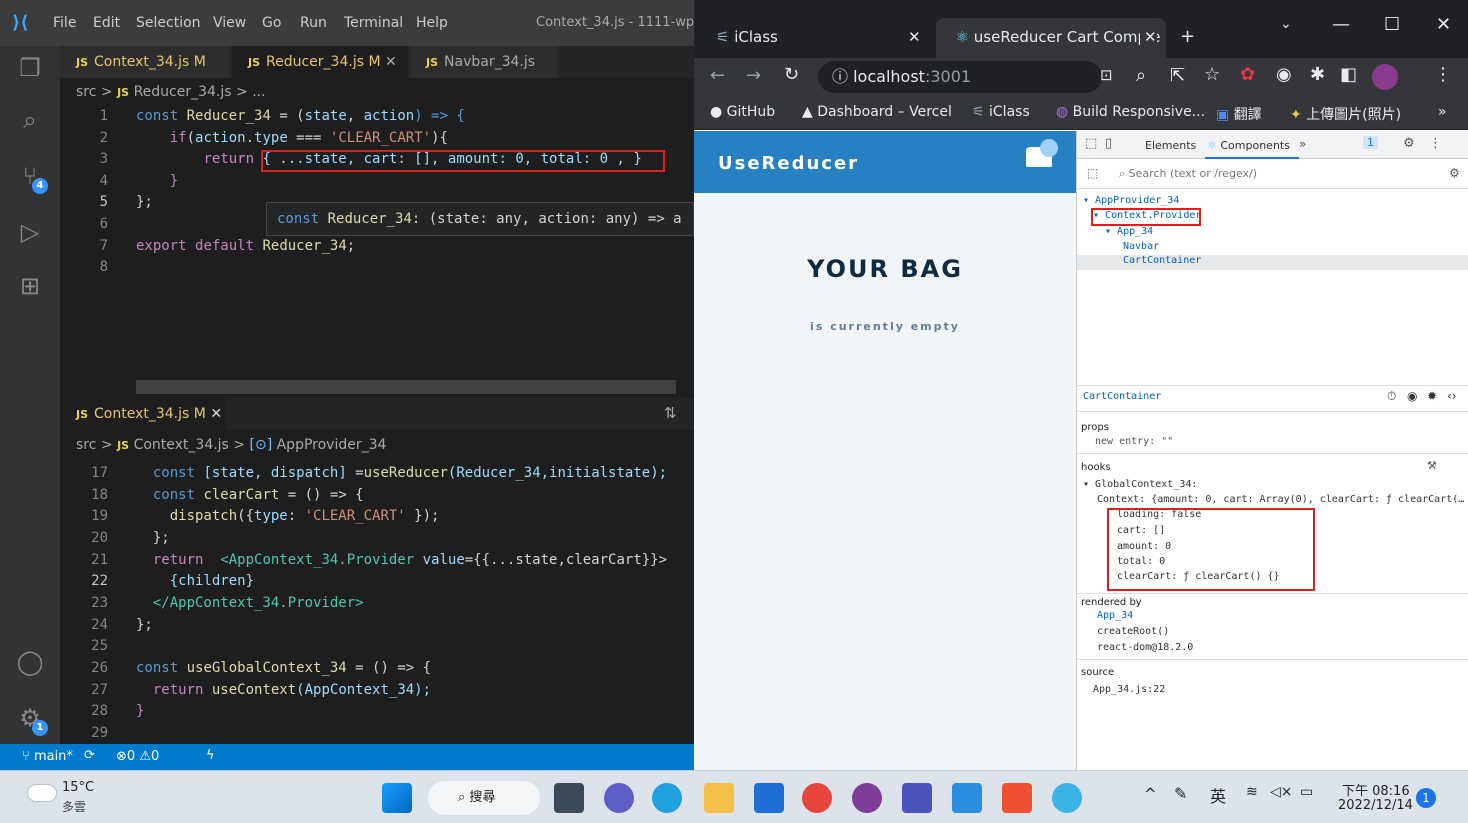  What do you see at coordinates (1376, 789) in the screenshot?
I see `clock-time: 下午 08:16` at bounding box center [1376, 789].